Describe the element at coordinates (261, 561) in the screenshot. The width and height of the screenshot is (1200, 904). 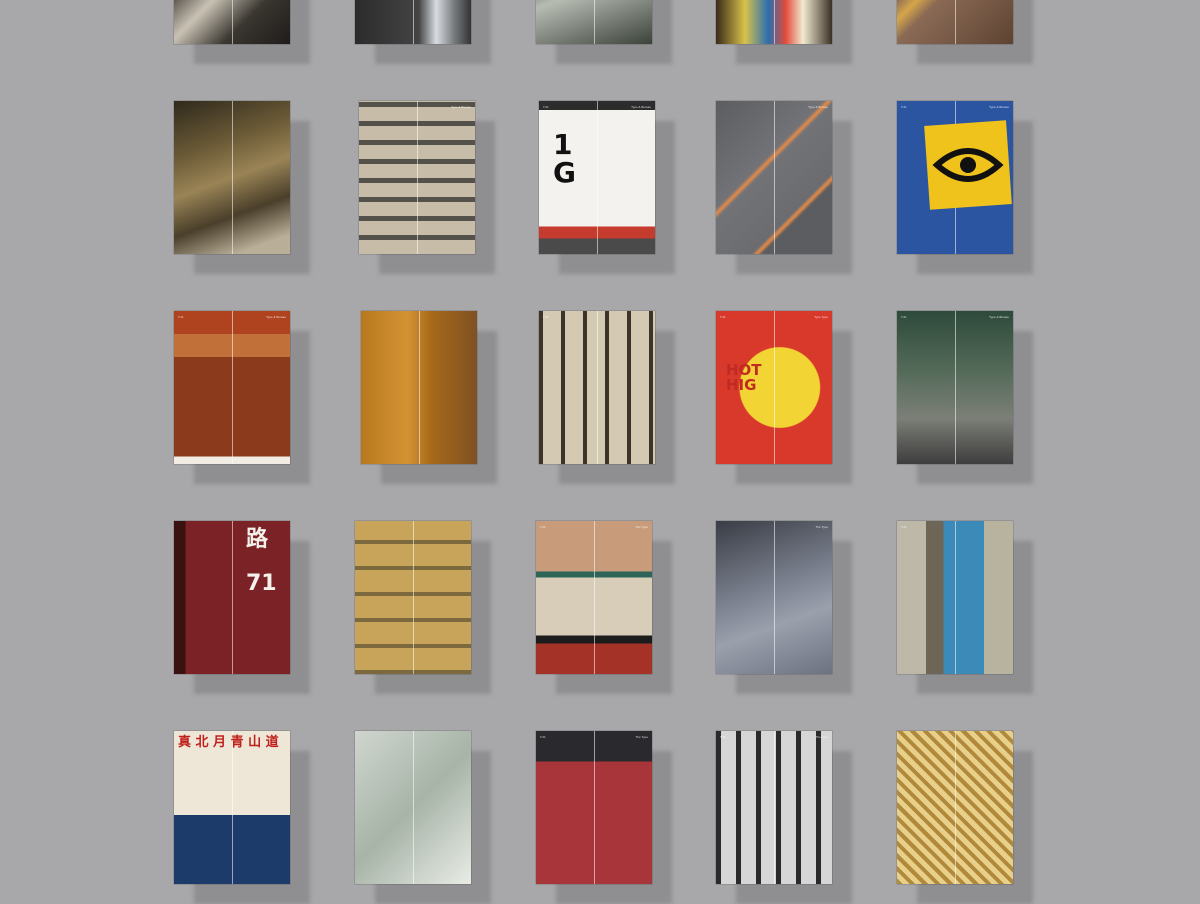
I see `poster-sign-text: 路 71` at that location.